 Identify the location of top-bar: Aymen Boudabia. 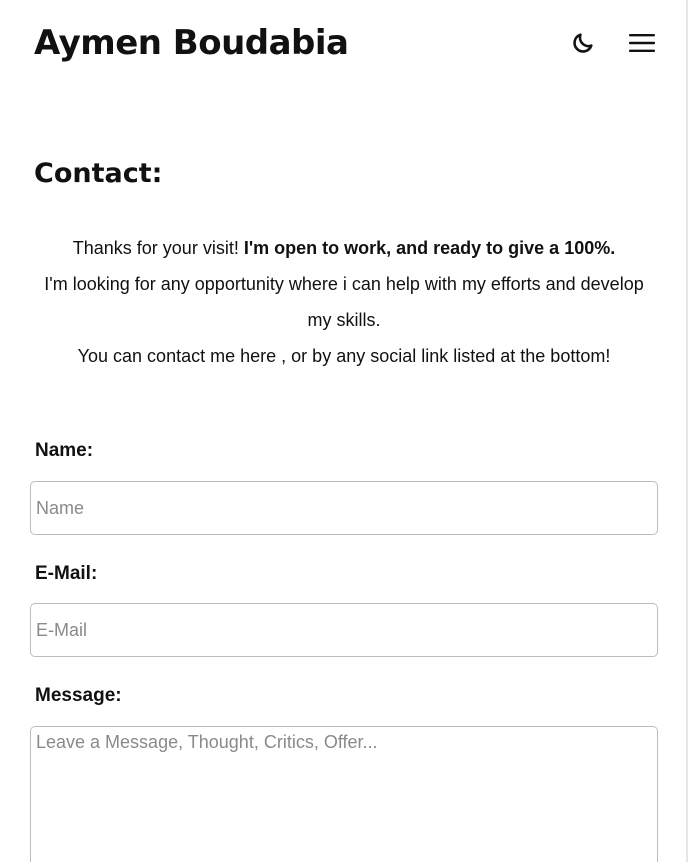
(344, 44).